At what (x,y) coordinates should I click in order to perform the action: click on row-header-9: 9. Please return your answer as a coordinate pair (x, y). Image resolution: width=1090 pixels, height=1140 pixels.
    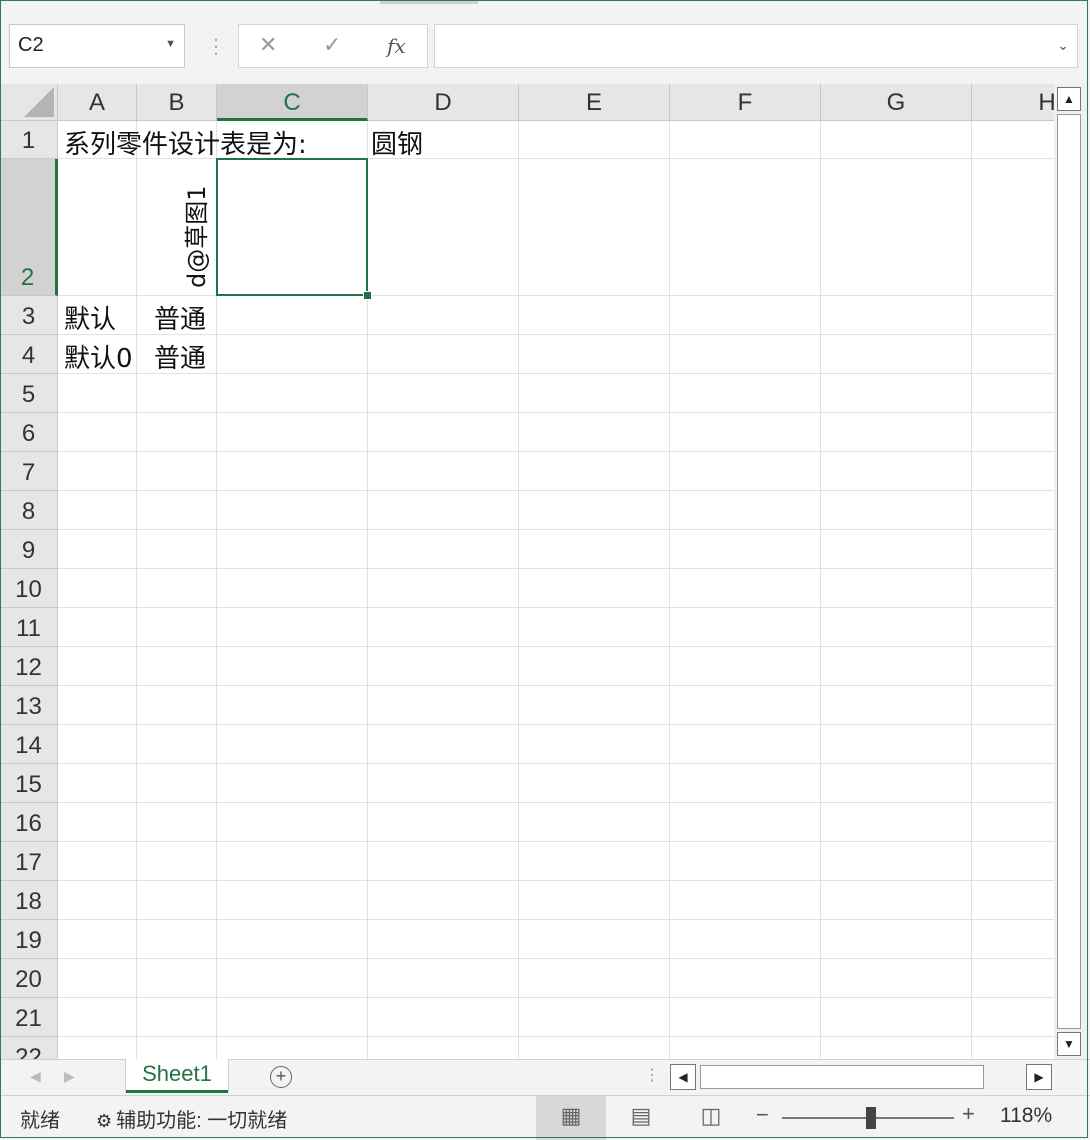
    Looking at the image, I should click on (29, 549).